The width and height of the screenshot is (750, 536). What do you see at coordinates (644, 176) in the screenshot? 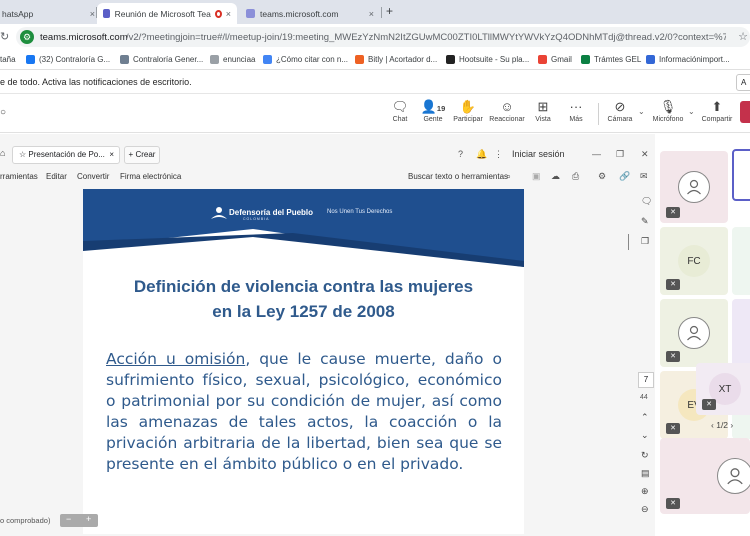
I see `mail-icon: ✉` at bounding box center [644, 176].